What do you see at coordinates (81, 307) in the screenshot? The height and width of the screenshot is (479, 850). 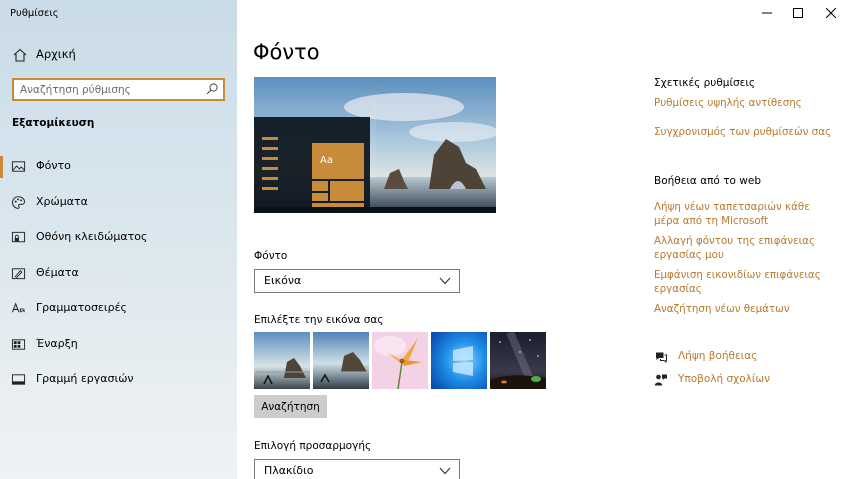 I see `sidebar-item-label: Γραμματοσειρές` at bounding box center [81, 307].